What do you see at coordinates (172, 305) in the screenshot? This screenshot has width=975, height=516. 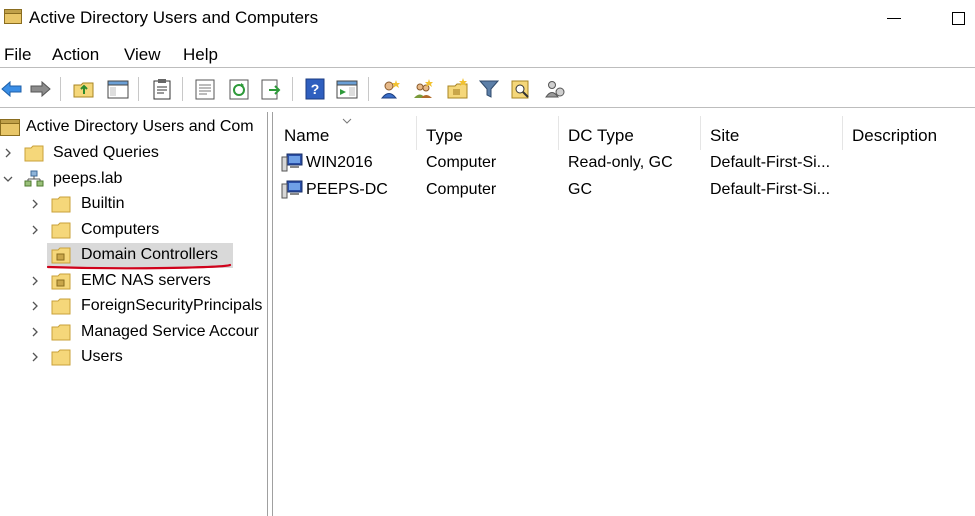 I see `tree-item-label: ForeignSecurityPrincipals` at bounding box center [172, 305].